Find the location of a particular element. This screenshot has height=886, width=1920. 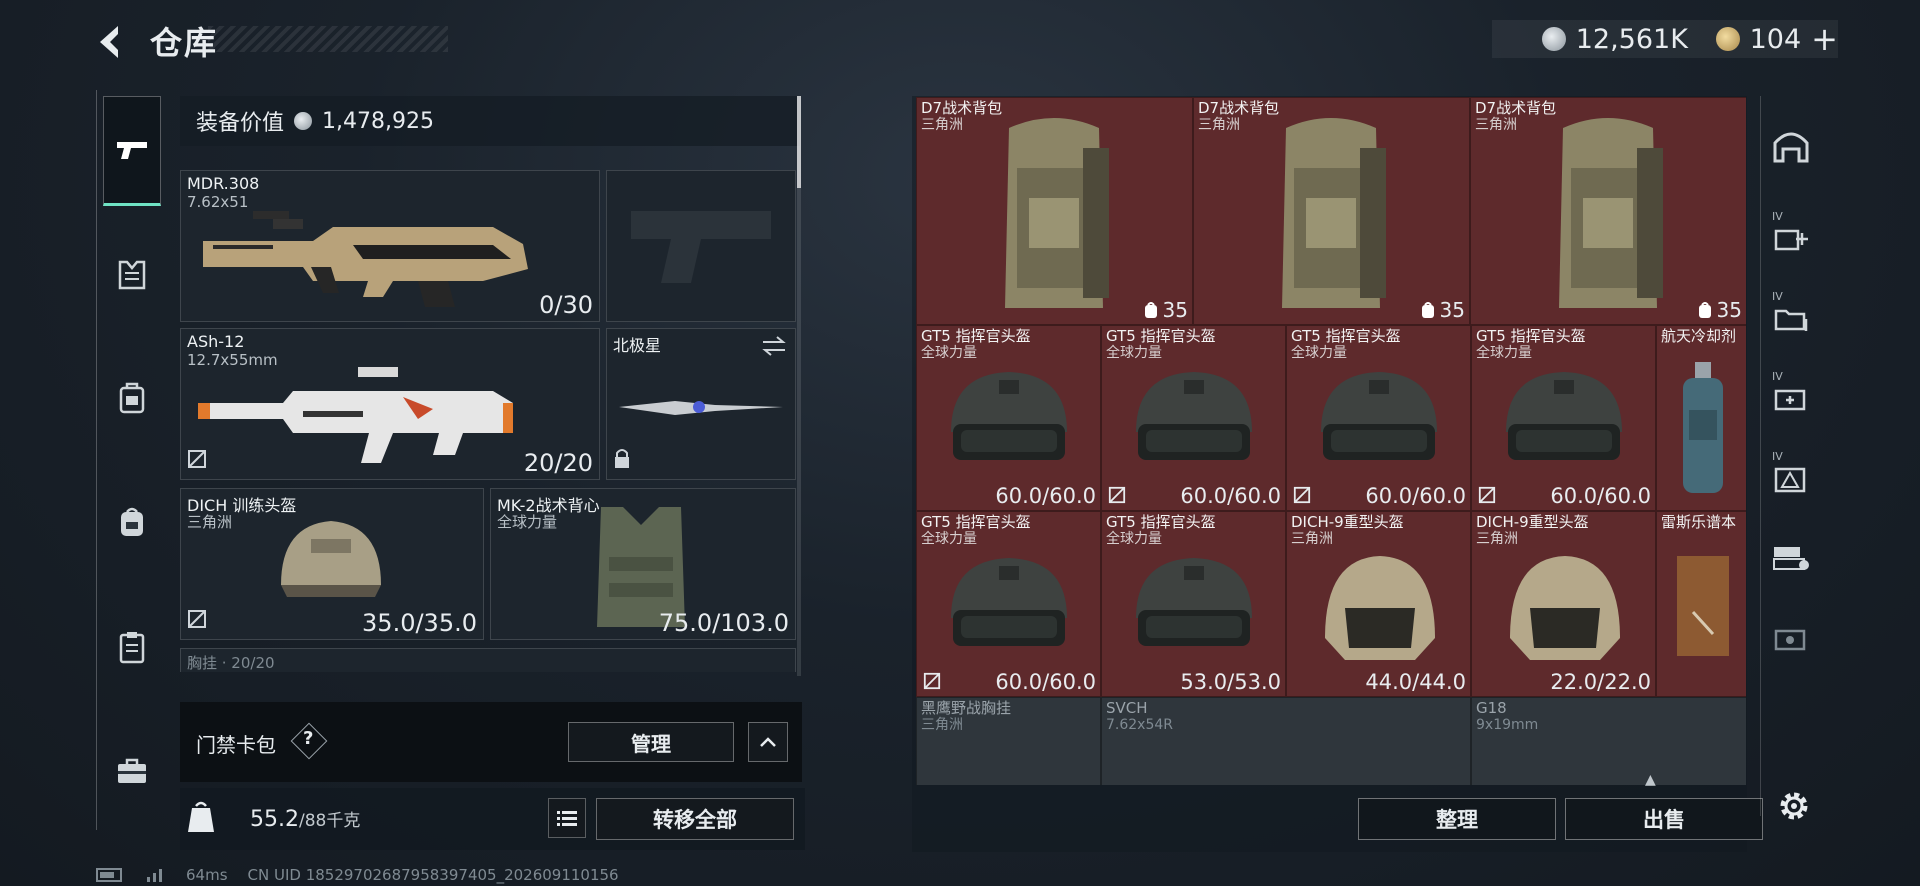

equipment-value-amount: 1,478,925 is located at coordinates (378, 121).